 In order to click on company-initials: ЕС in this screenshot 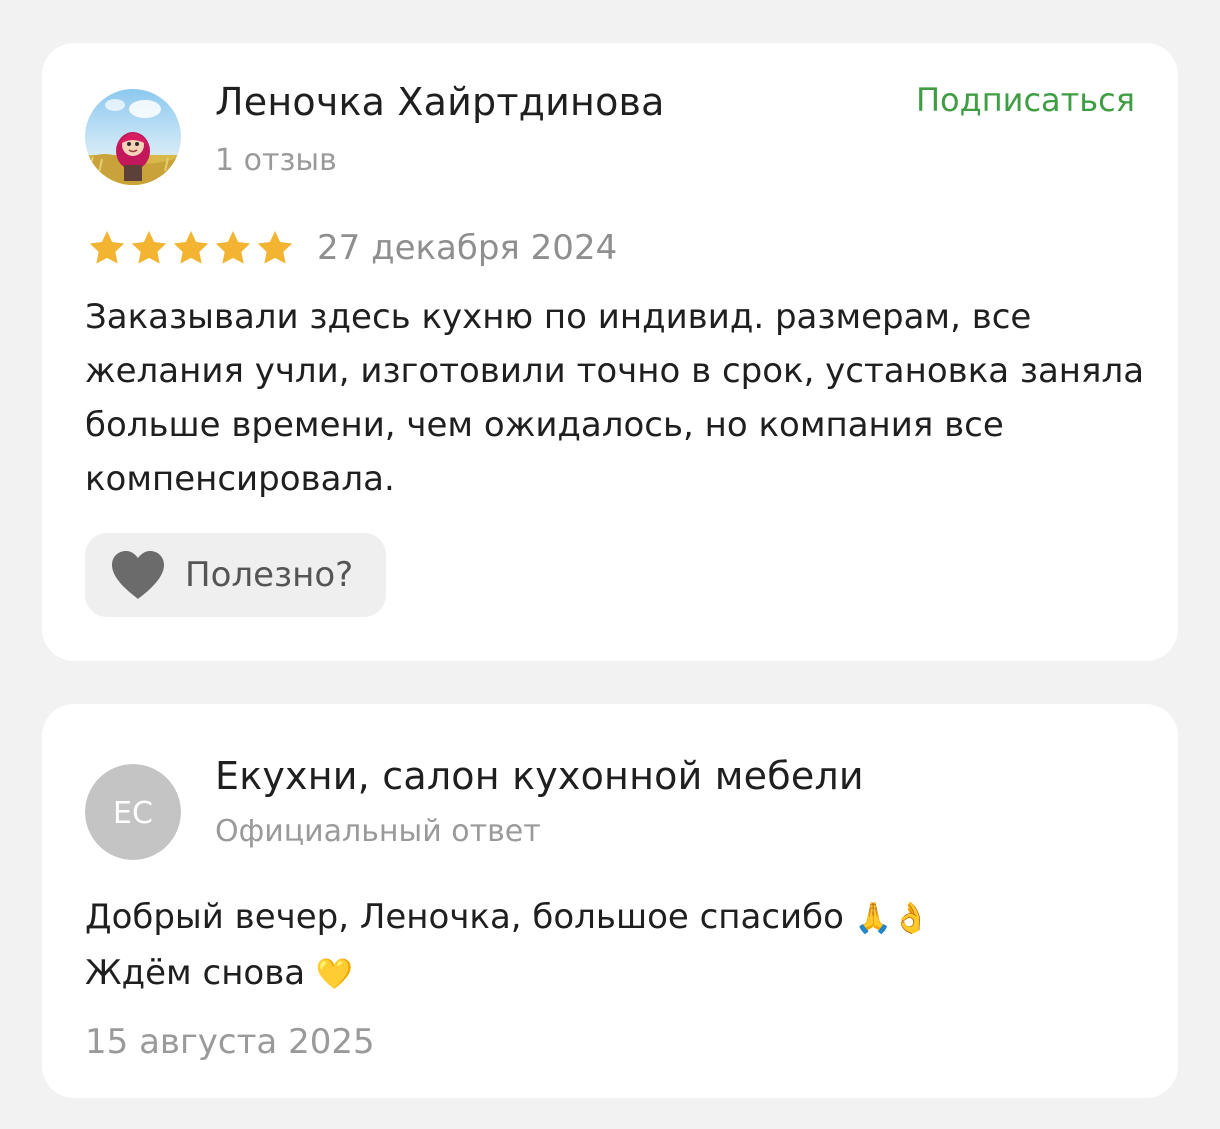, I will do `click(133, 813)`.